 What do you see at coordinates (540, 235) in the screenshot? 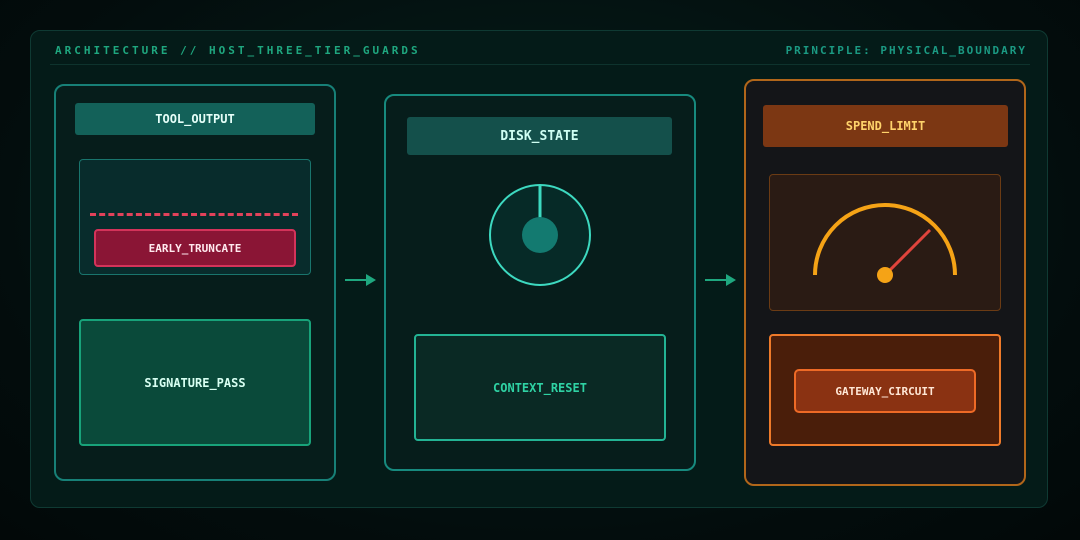
I see `disk-icon` at bounding box center [540, 235].